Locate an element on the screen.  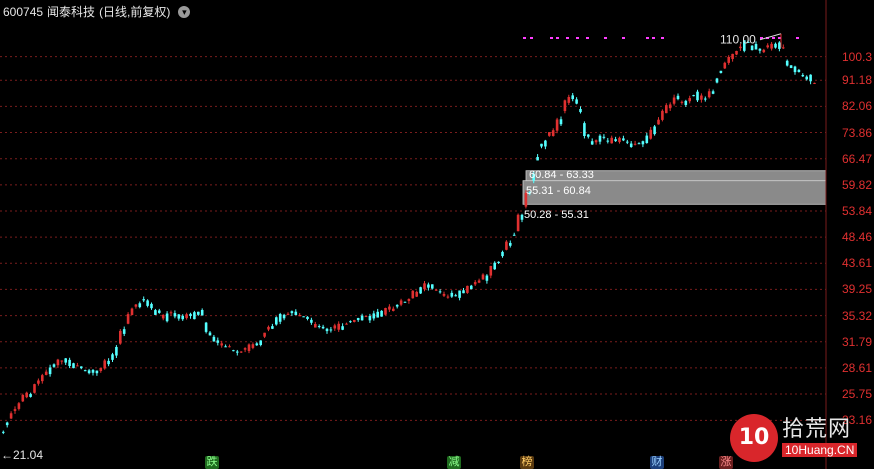
event-marker: 跌 is located at coordinates (212, 462).